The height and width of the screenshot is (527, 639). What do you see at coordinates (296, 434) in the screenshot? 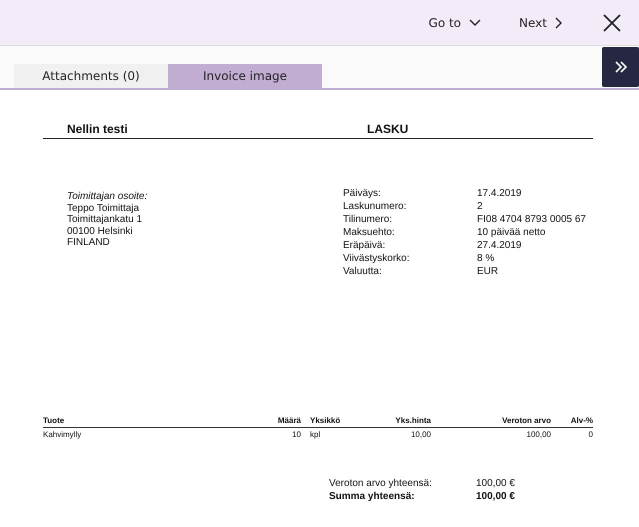
I see `table-cell-text: 10` at bounding box center [296, 434].